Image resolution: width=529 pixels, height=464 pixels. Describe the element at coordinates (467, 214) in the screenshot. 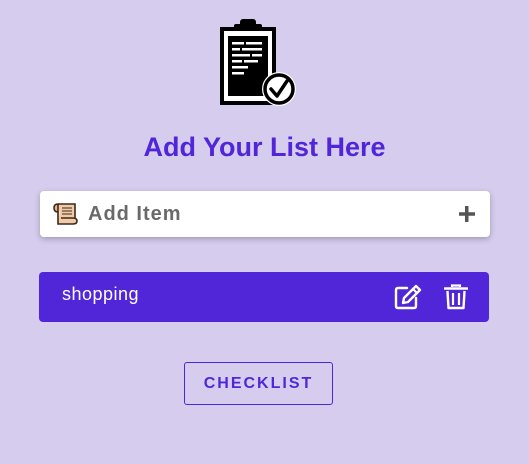

I see `plus-icon` at that location.